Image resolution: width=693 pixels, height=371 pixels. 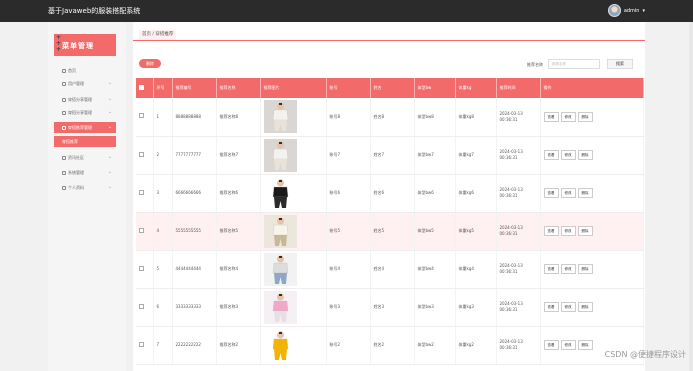 I want to click on account: 账号7, so click(x=348, y=155).